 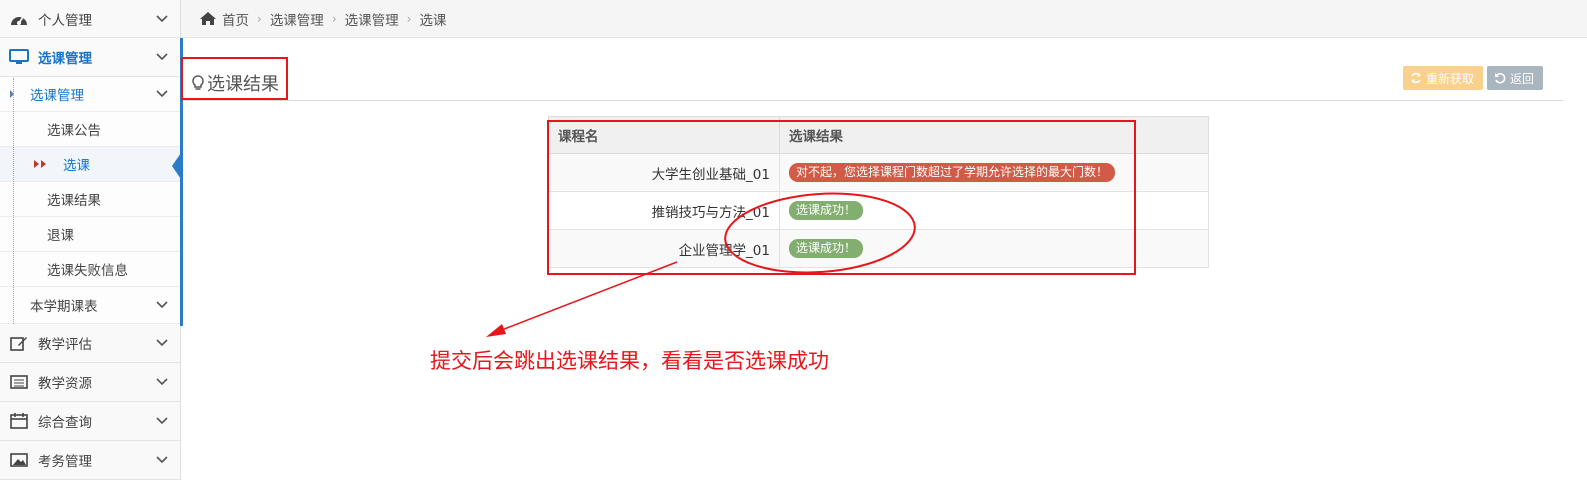 What do you see at coordinates (664, 172) in the screenshot?
I see `course-name: 大学生创业基础_01` at bounding box center [664, 172].